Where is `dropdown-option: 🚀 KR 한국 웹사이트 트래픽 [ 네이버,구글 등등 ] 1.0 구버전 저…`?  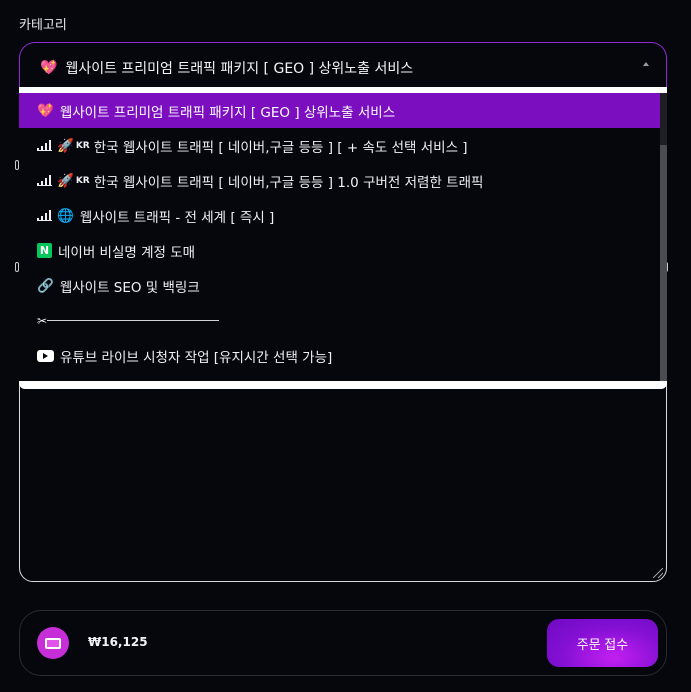 dropdown-option: 🚀 KR 한국 웹사이트 트래픽 [ 네이버,구글 등등 ] 1.0 구버전 저… is located at coordinates (339, 180).